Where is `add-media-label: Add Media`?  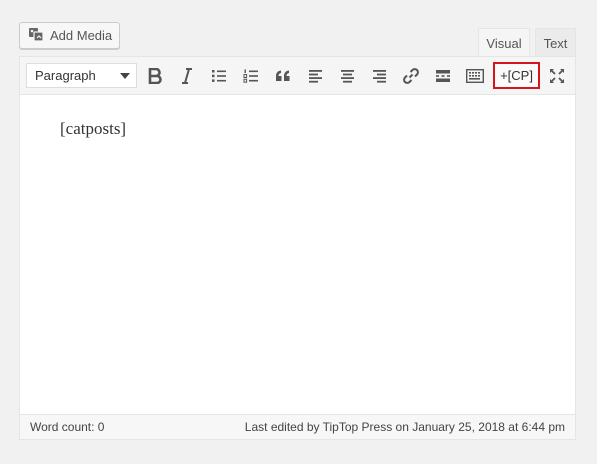 add-media-label: Add Media is located at coordinates (81, 35).